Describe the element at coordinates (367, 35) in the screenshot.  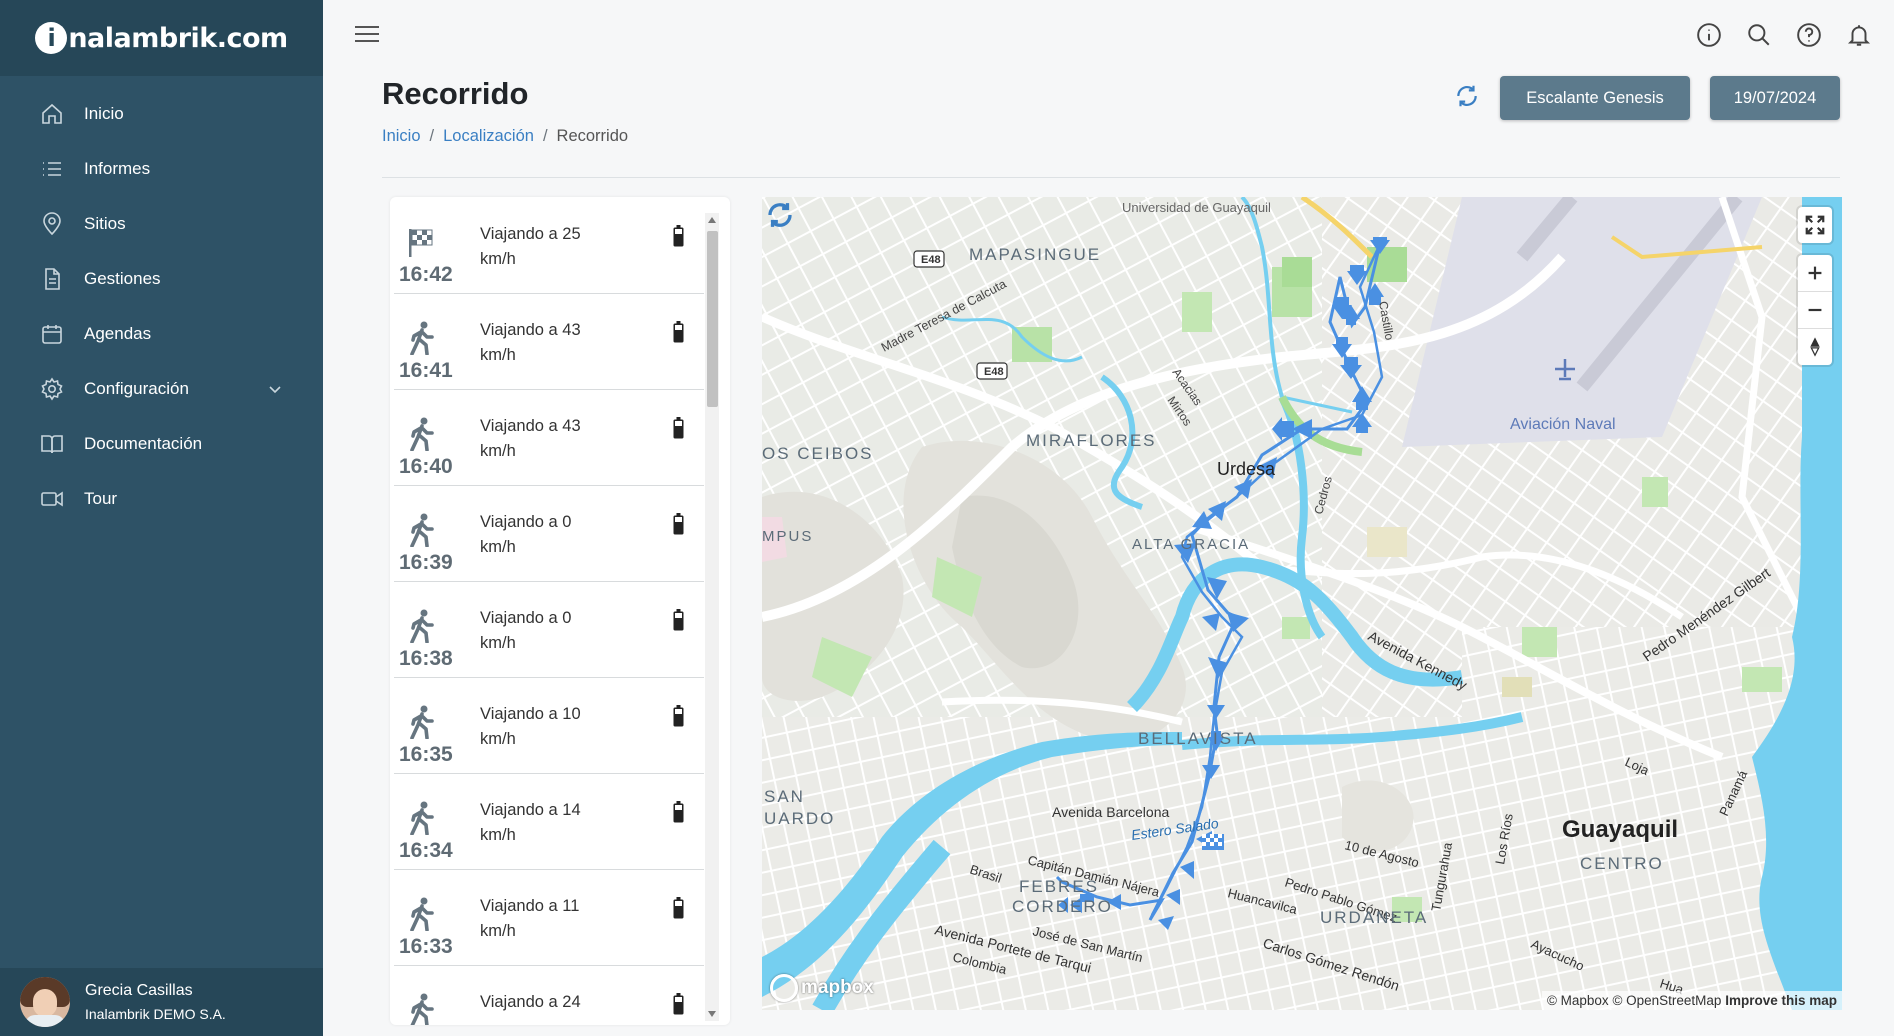
I see `menu-toggle-icon` at that location.